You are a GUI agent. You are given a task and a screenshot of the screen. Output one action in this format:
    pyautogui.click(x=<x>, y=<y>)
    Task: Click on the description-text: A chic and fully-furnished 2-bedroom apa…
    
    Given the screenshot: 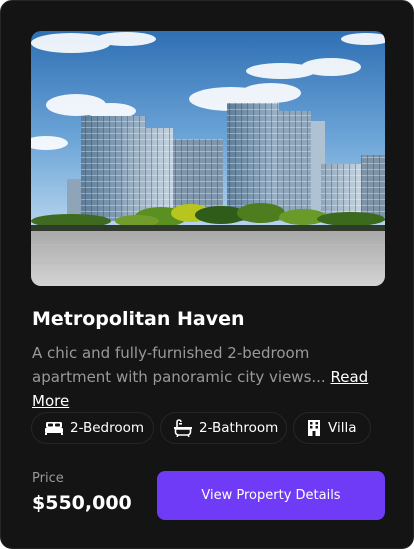 What is the action you would take?
    pyautogui.click(x=179, y=365)
    